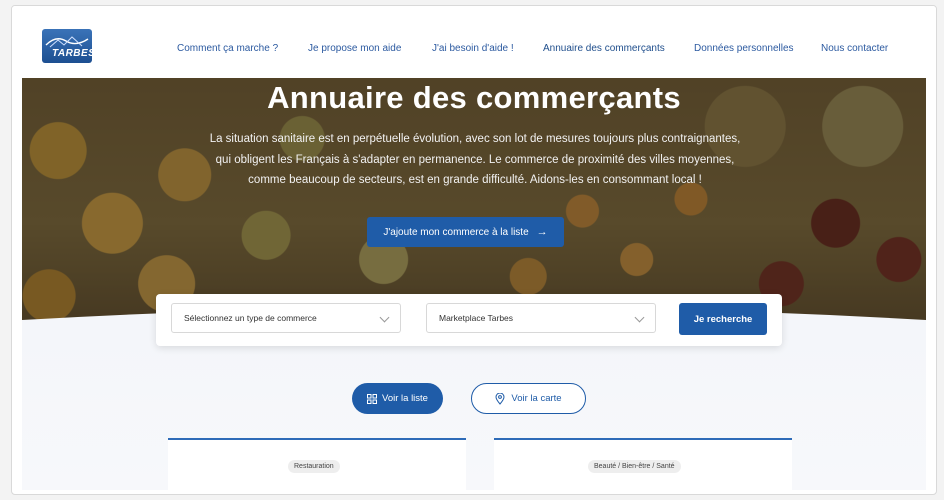  Describe the element at coordinates (723, 319) in the screenshot. I see `search-button: Je recherche` at that location.